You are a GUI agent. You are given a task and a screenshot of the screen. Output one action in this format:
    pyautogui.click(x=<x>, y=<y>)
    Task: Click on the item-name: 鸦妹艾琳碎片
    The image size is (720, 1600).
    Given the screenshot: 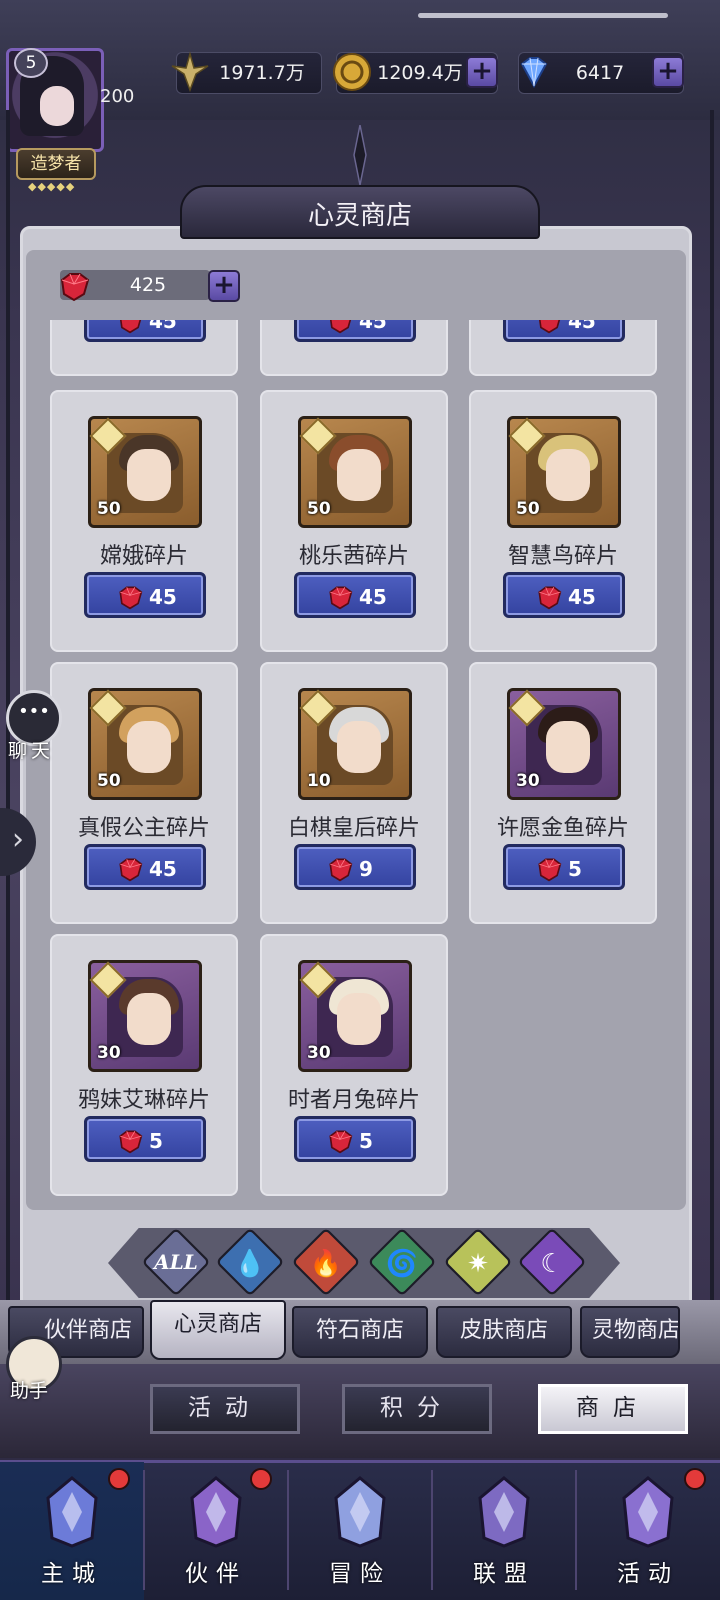 What is the action you would take?
    pyautogui.click(x=143, y=1100)
    